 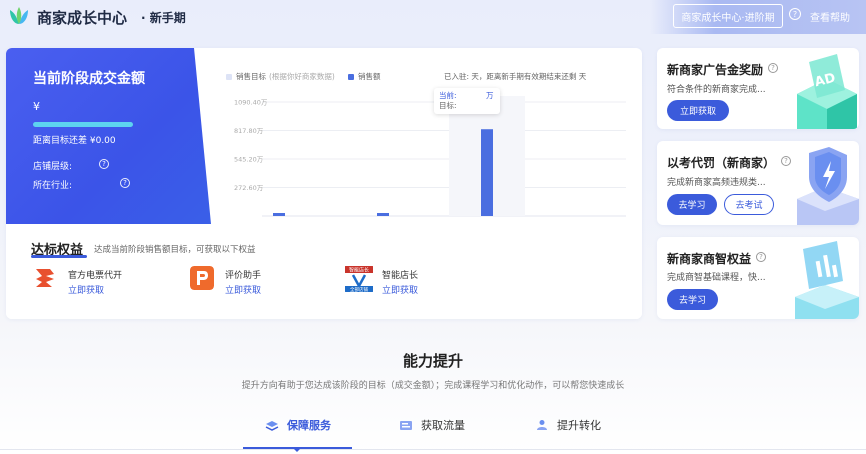 I want to click on y-tick-label: 272.60万, so click(x=249, y=188).